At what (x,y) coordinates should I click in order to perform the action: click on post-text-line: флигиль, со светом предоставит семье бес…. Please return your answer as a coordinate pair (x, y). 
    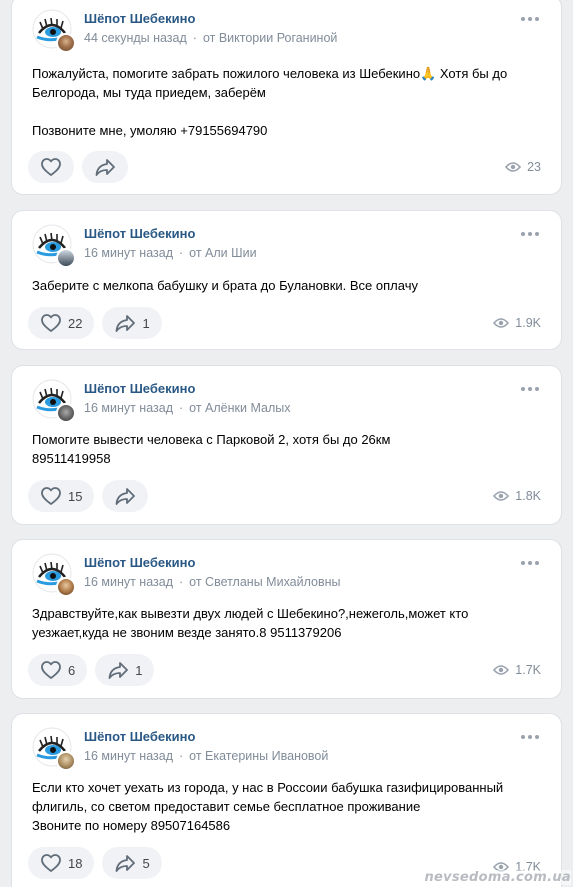
    Looking at the image, I should click on (226, 806).